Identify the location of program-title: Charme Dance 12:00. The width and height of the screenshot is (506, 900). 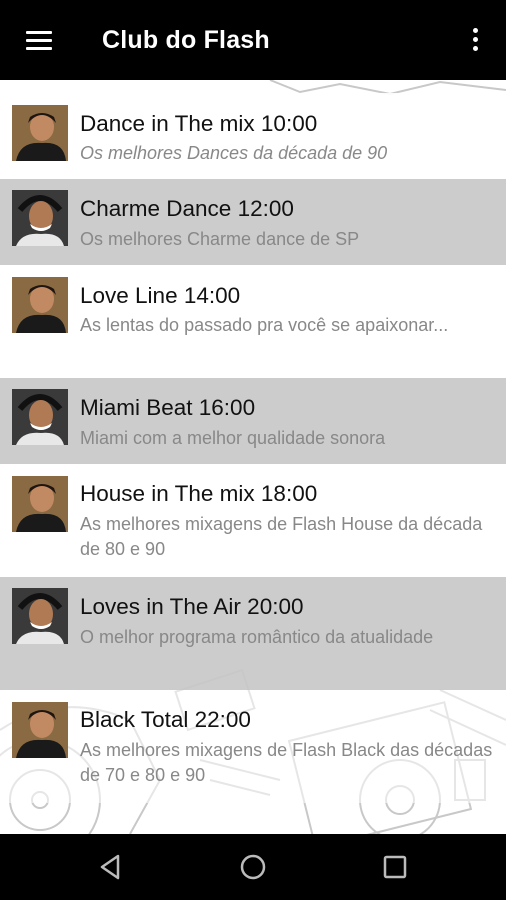
(187, 208).